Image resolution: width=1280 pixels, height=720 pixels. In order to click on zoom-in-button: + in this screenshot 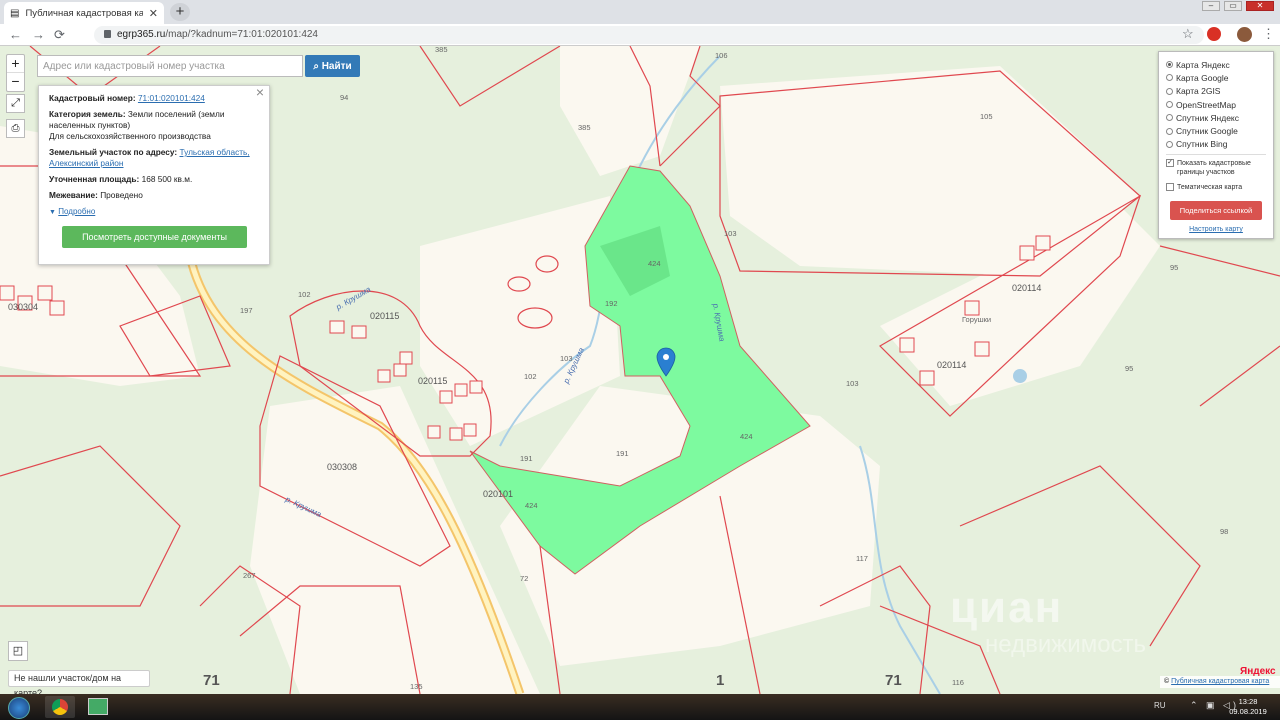, I will do `click(15, 64)`.